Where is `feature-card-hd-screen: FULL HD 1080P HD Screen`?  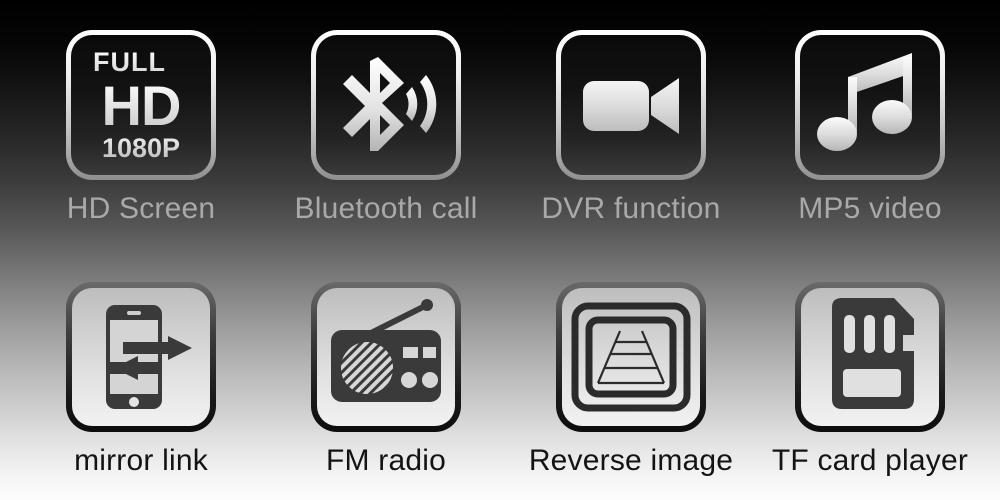
feature-card-hd-screen: FULL HD 1080P HD Screen is located at coordinates (141, 127).